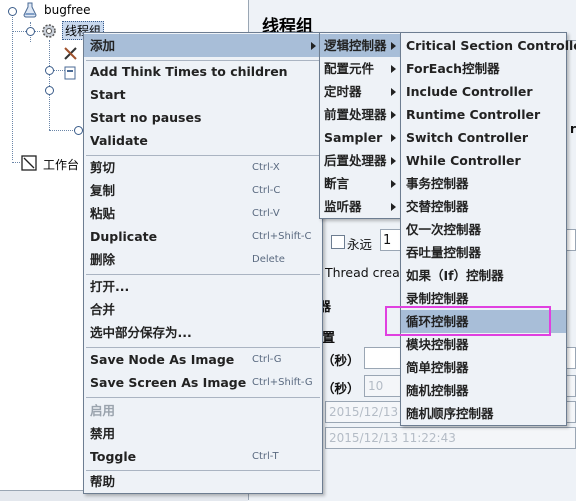 The height and width of the screenshot is (501, 576). What do you see at coordinates (343, 206) in the screenshot?
I see `menu-item-label: 监听器` at bounding box center [343, 206].